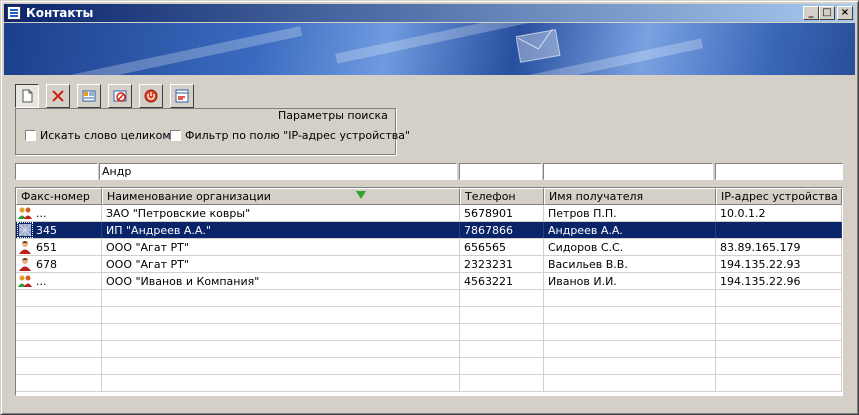 The width and height of the screenshot is (859, 415). What do you see at coordinates (502, 247) in the screenshot?
I see `cell-phone: 656565` at bounding box center [502, 247].